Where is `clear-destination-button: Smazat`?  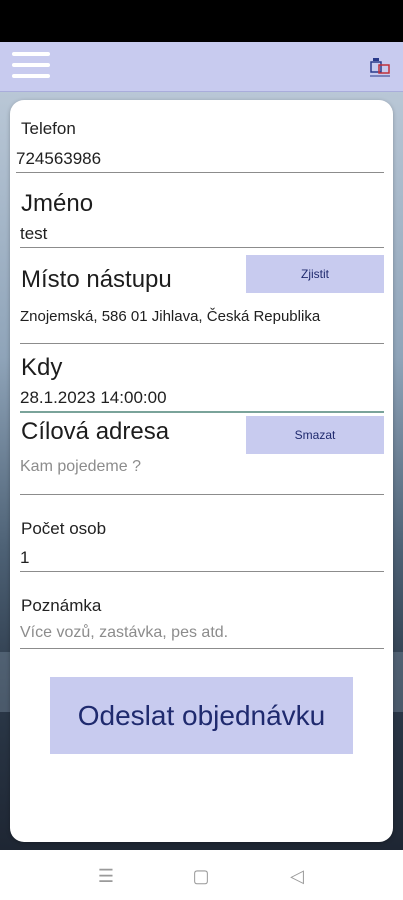 clear-destination-button: Smazat is located at coordinates (315, 435).